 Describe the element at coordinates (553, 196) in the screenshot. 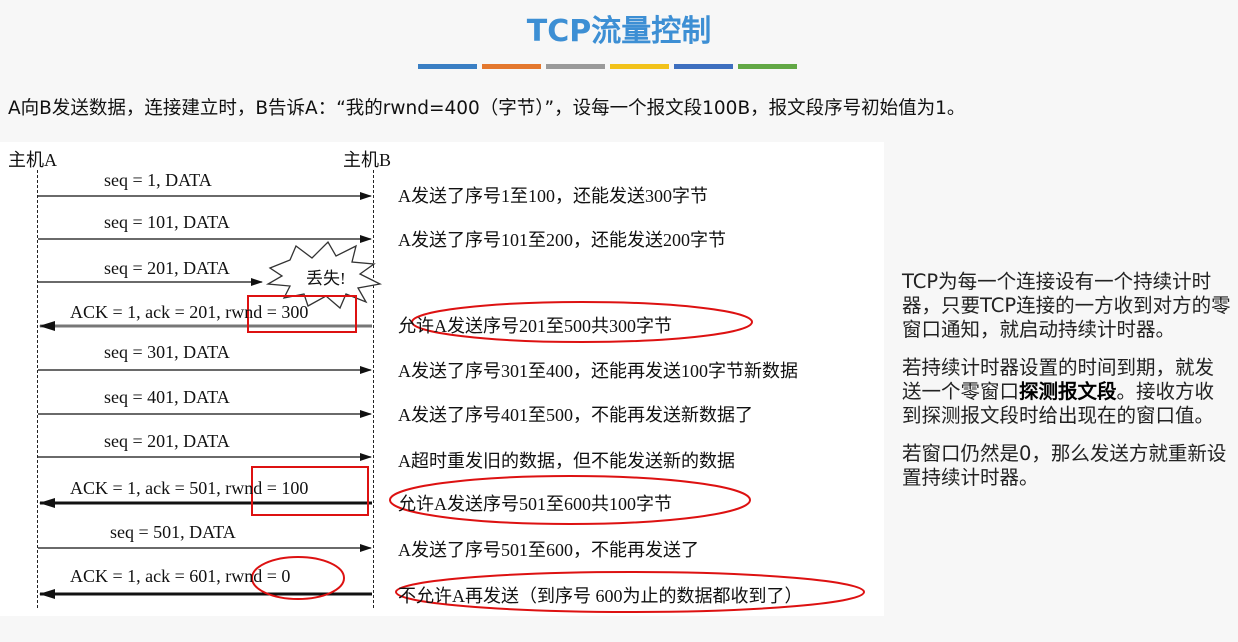

I see `note-1: A发送了序号1至100，还能发送300字节` at that location.